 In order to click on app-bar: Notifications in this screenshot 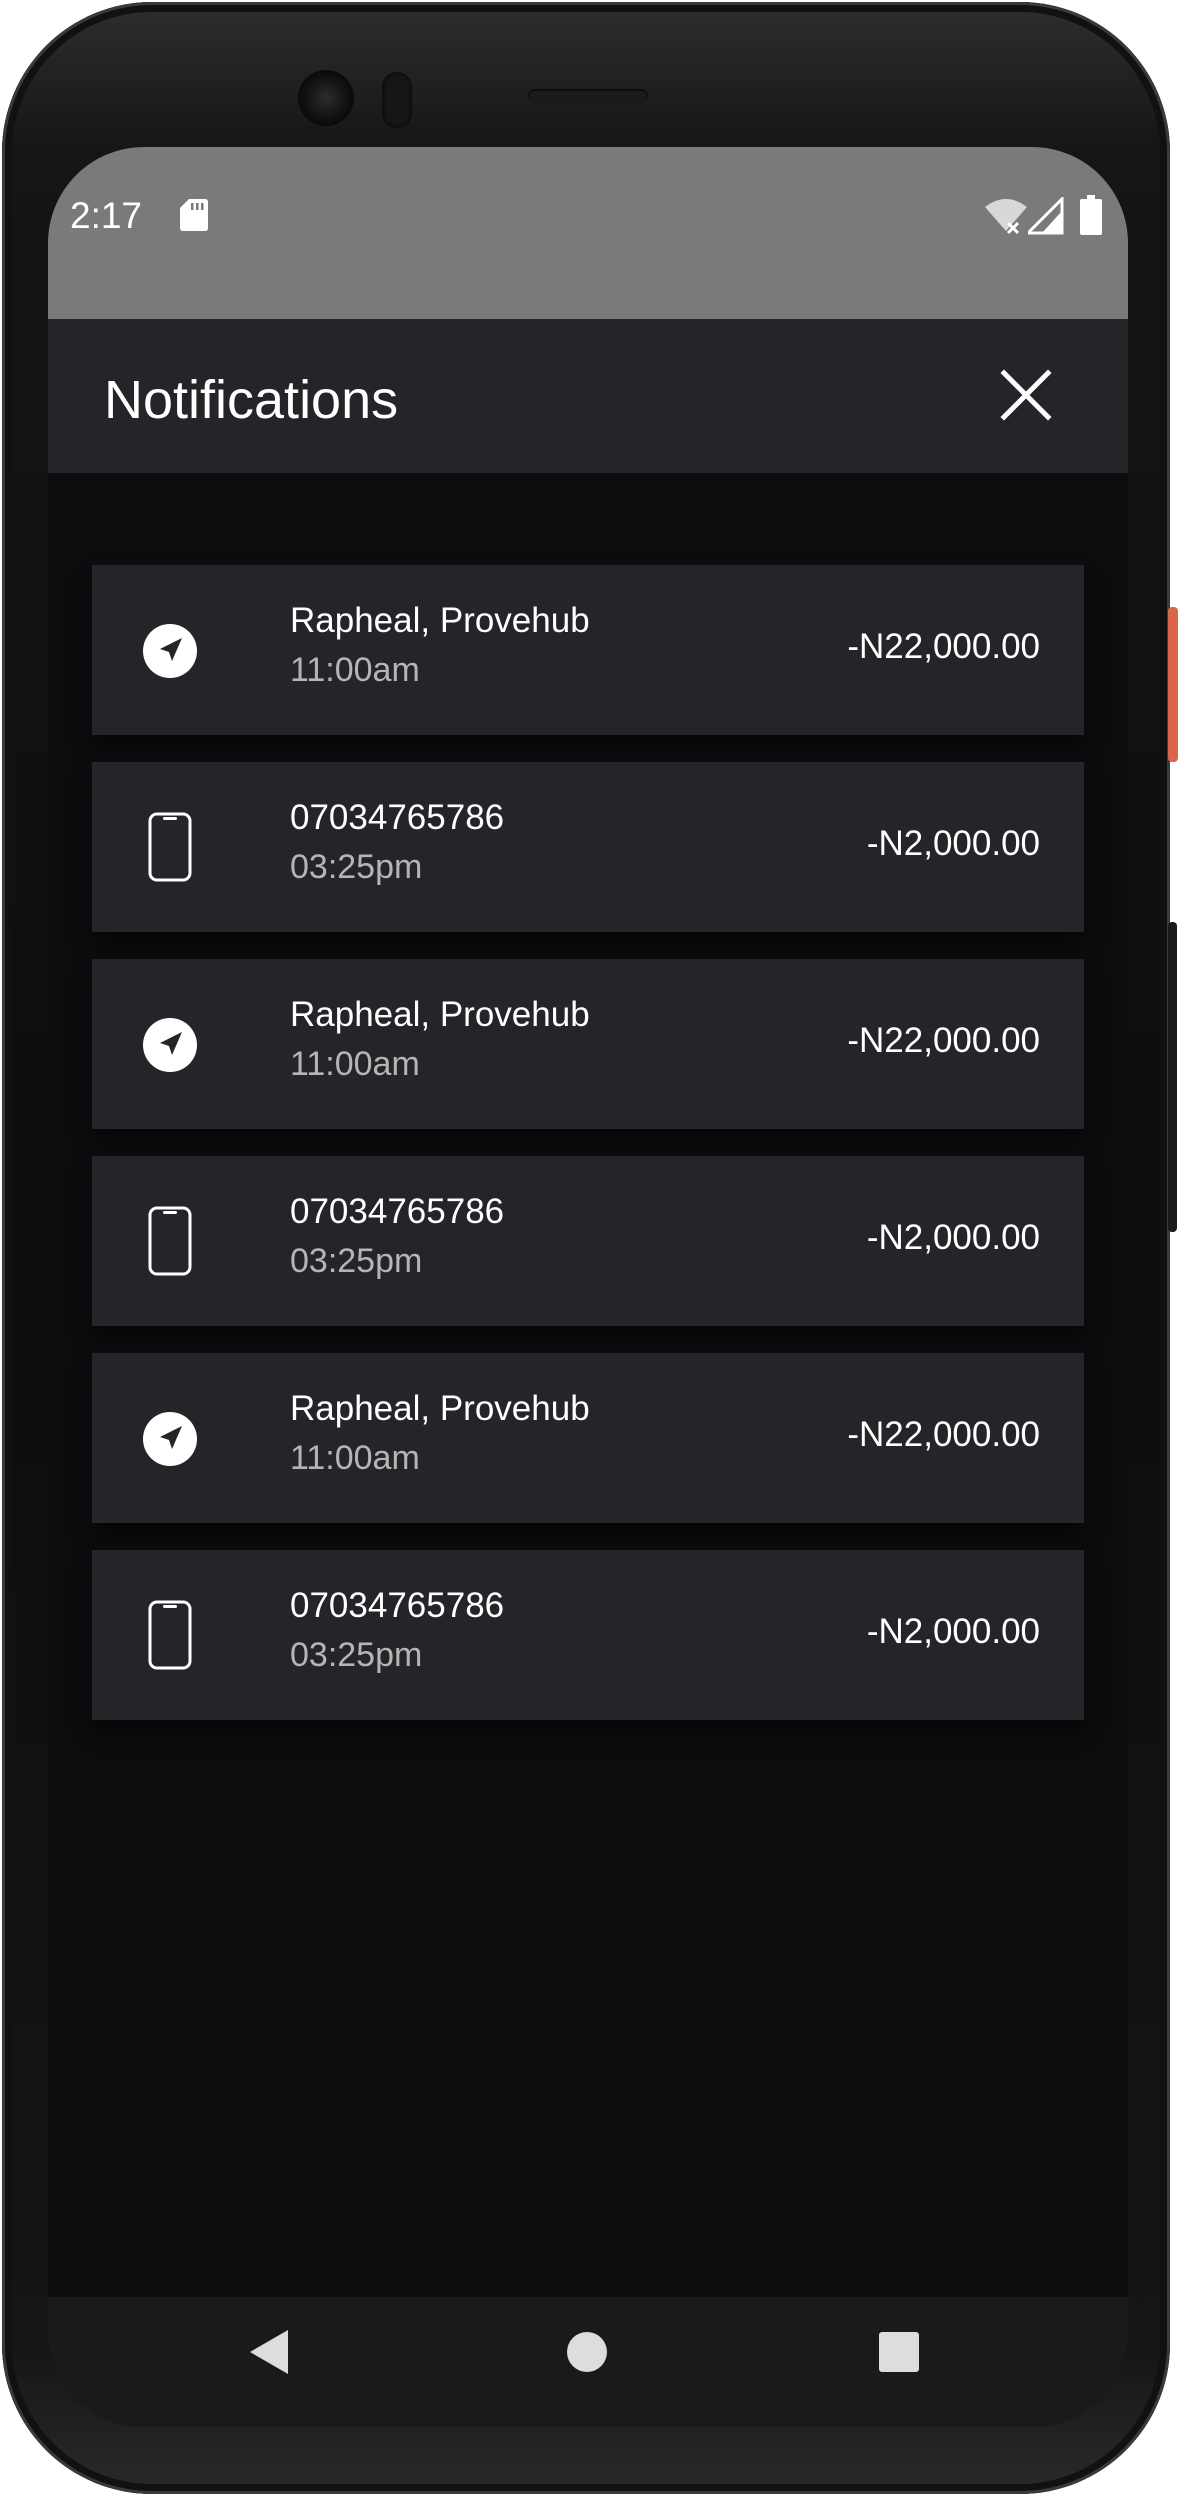, I will do `click(588, 396)`.